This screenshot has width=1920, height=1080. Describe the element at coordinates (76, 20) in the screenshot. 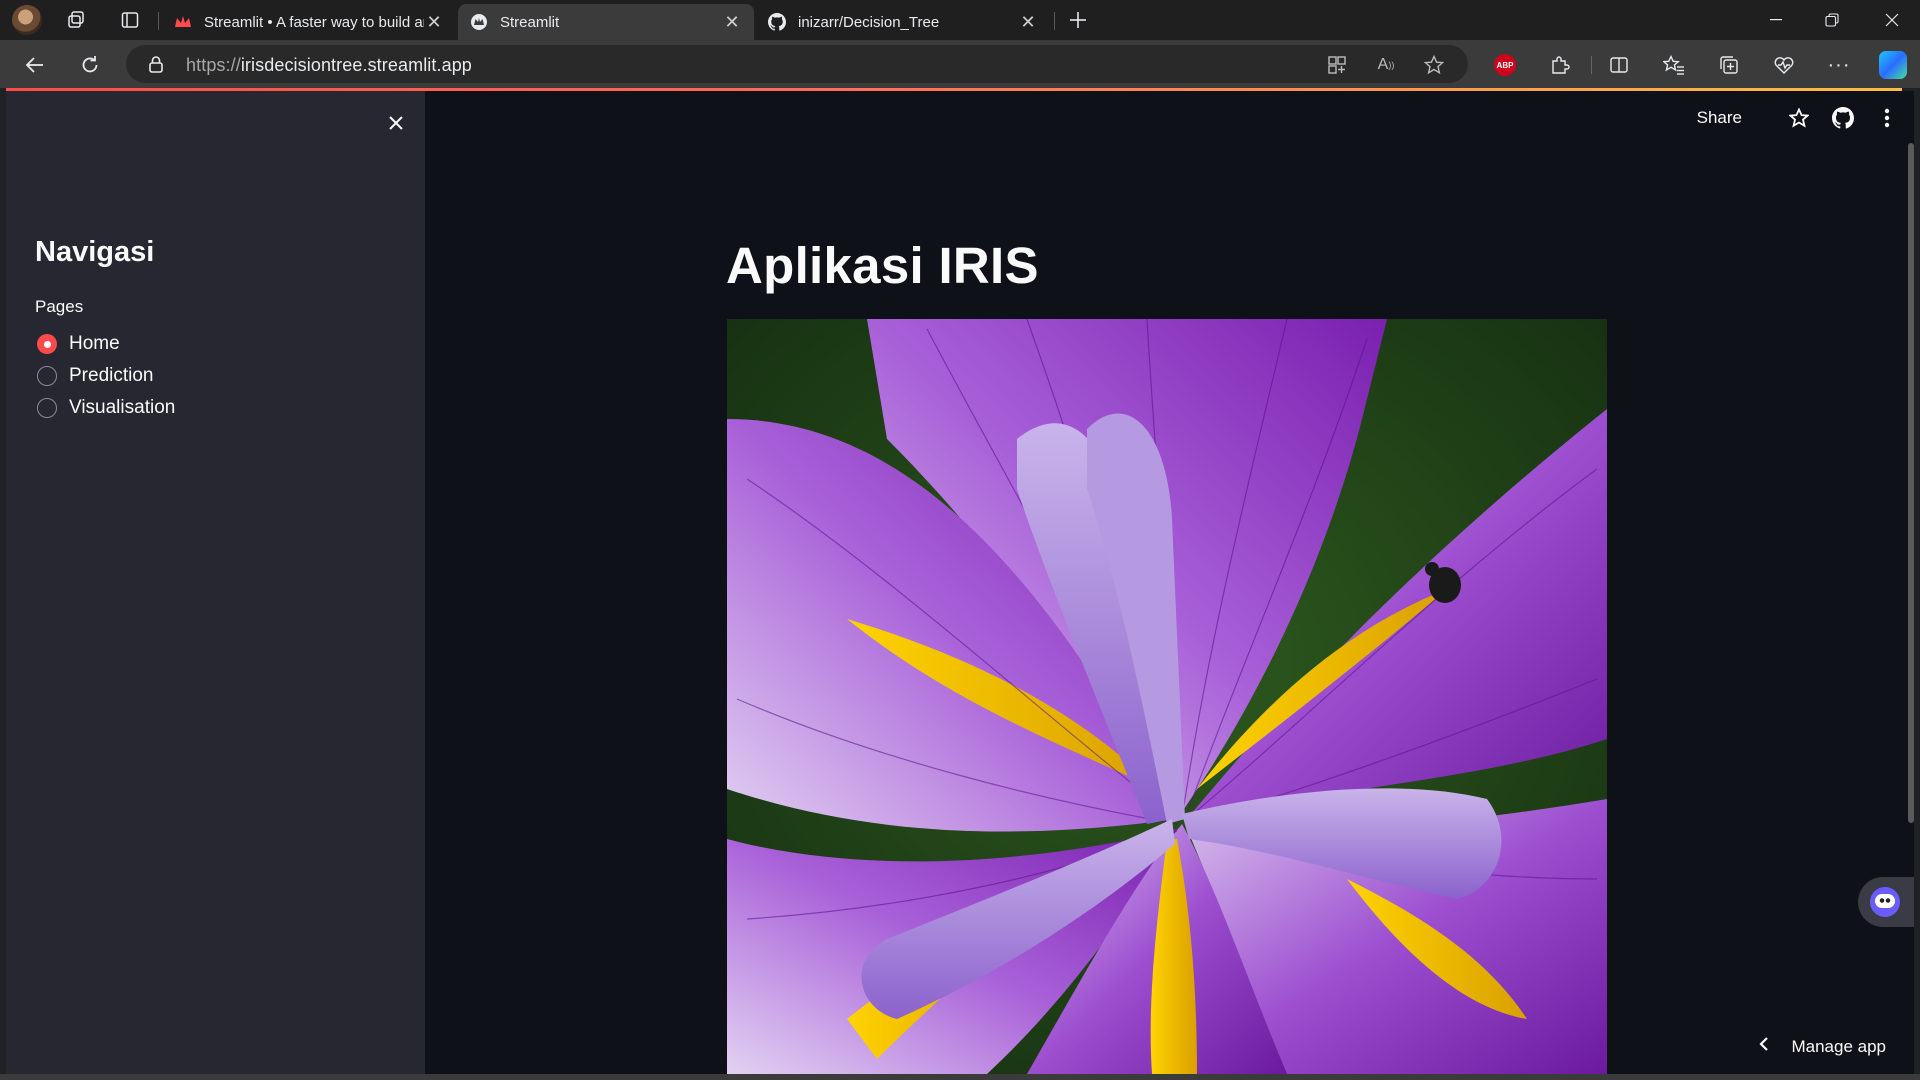

I see `workspaces-icon` at that location.